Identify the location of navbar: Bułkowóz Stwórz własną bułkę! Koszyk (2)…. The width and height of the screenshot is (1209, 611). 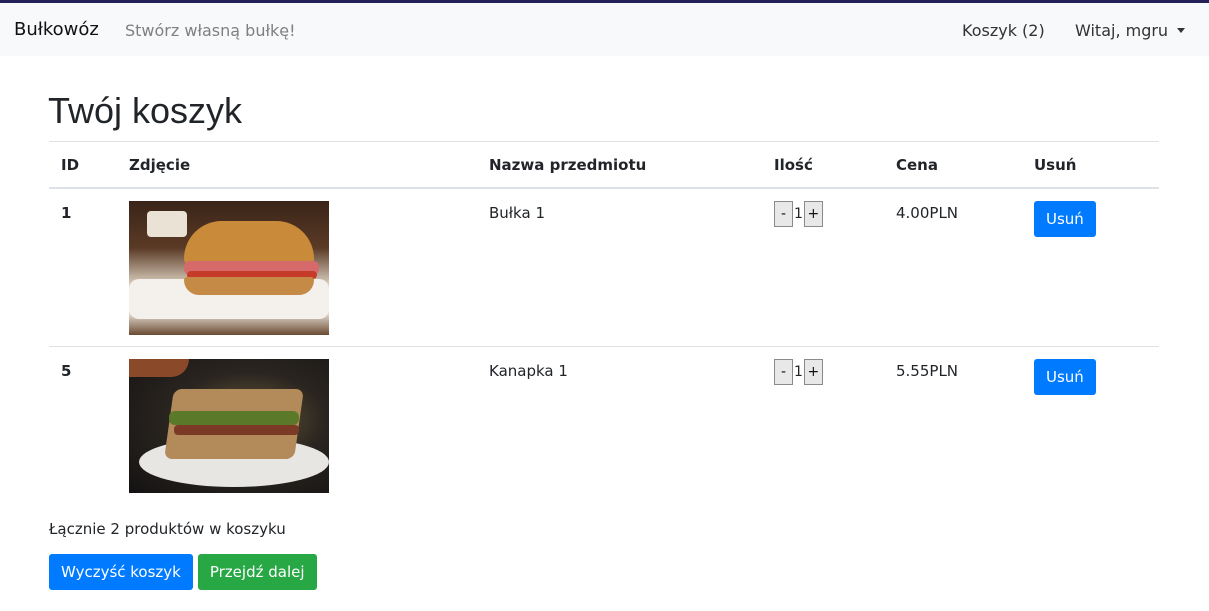
(604, 29).